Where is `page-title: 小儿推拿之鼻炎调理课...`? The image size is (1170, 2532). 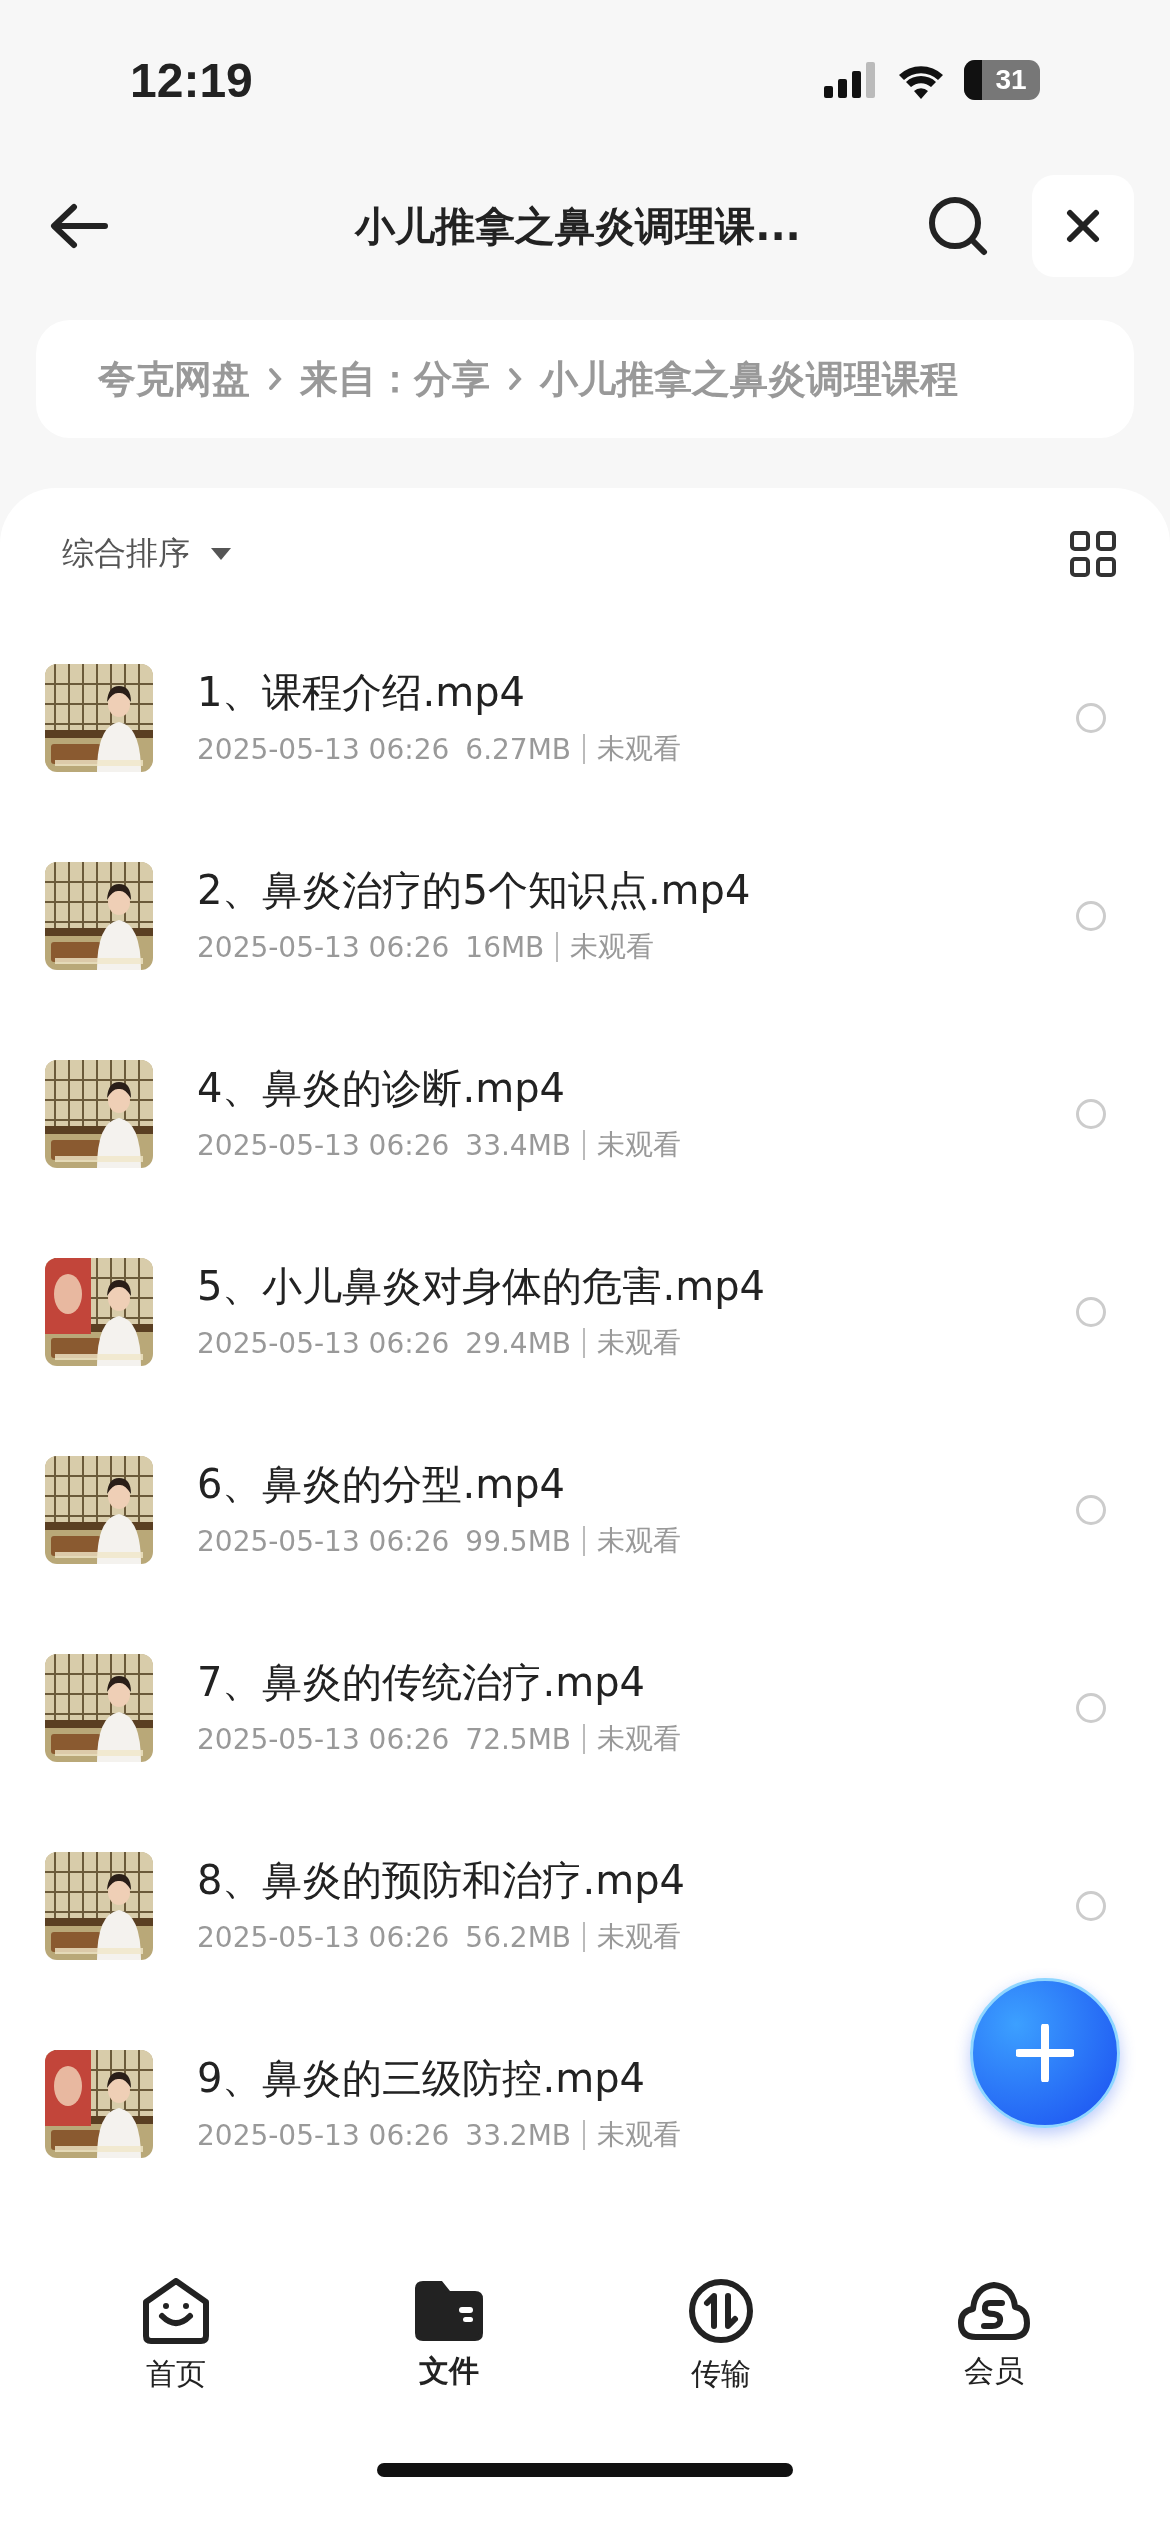 page-title: 小儿推拿之鼻炎调理课... is located at coordinates (577, 226).